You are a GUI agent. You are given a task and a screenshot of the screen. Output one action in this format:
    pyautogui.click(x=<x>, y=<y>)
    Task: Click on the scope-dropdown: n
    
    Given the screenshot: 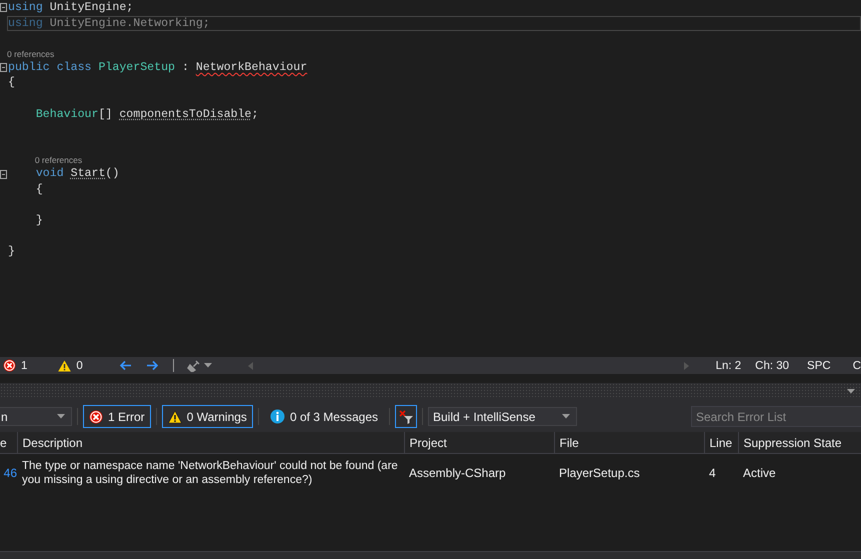 What is the action you would take?
    pyautogui.click(x=36, y=416)
    